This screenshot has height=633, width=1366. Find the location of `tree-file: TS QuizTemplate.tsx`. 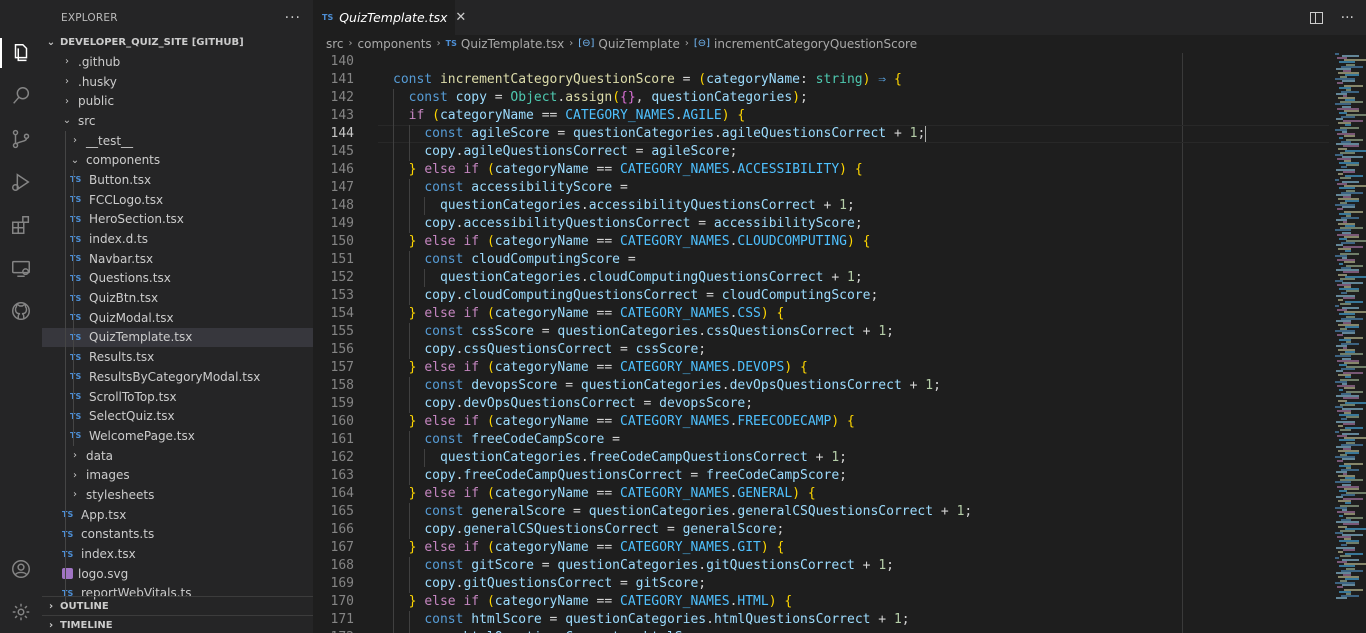

tree-file: TS QuizTemplate.tsx is located at coordinates (177, 337).